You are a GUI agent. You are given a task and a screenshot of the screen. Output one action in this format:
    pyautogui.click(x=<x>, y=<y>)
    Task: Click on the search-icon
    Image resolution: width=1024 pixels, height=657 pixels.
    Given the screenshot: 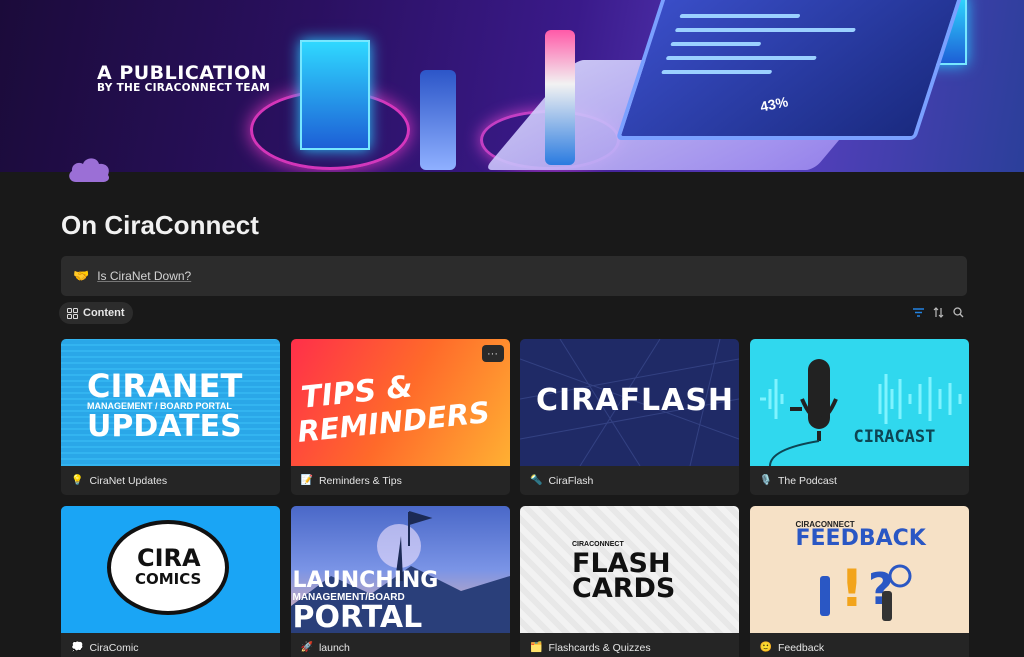 What is the action you would take?
    pyautogui.click(x=958, y=312)
    